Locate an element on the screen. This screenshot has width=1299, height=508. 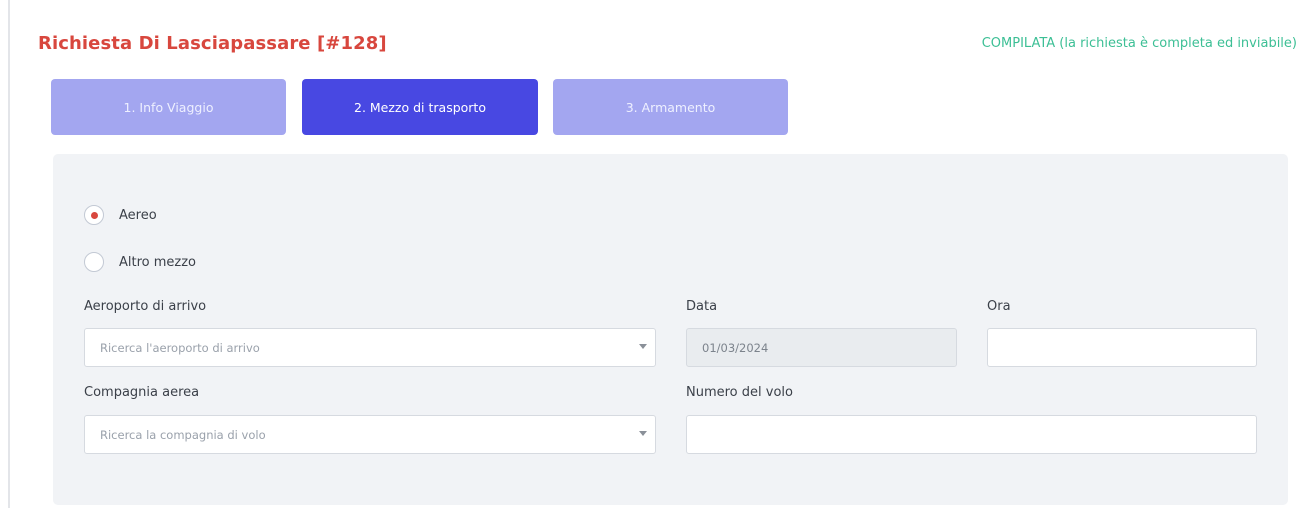
radio-aereo: Aereo is located at coordinates (120, 215).